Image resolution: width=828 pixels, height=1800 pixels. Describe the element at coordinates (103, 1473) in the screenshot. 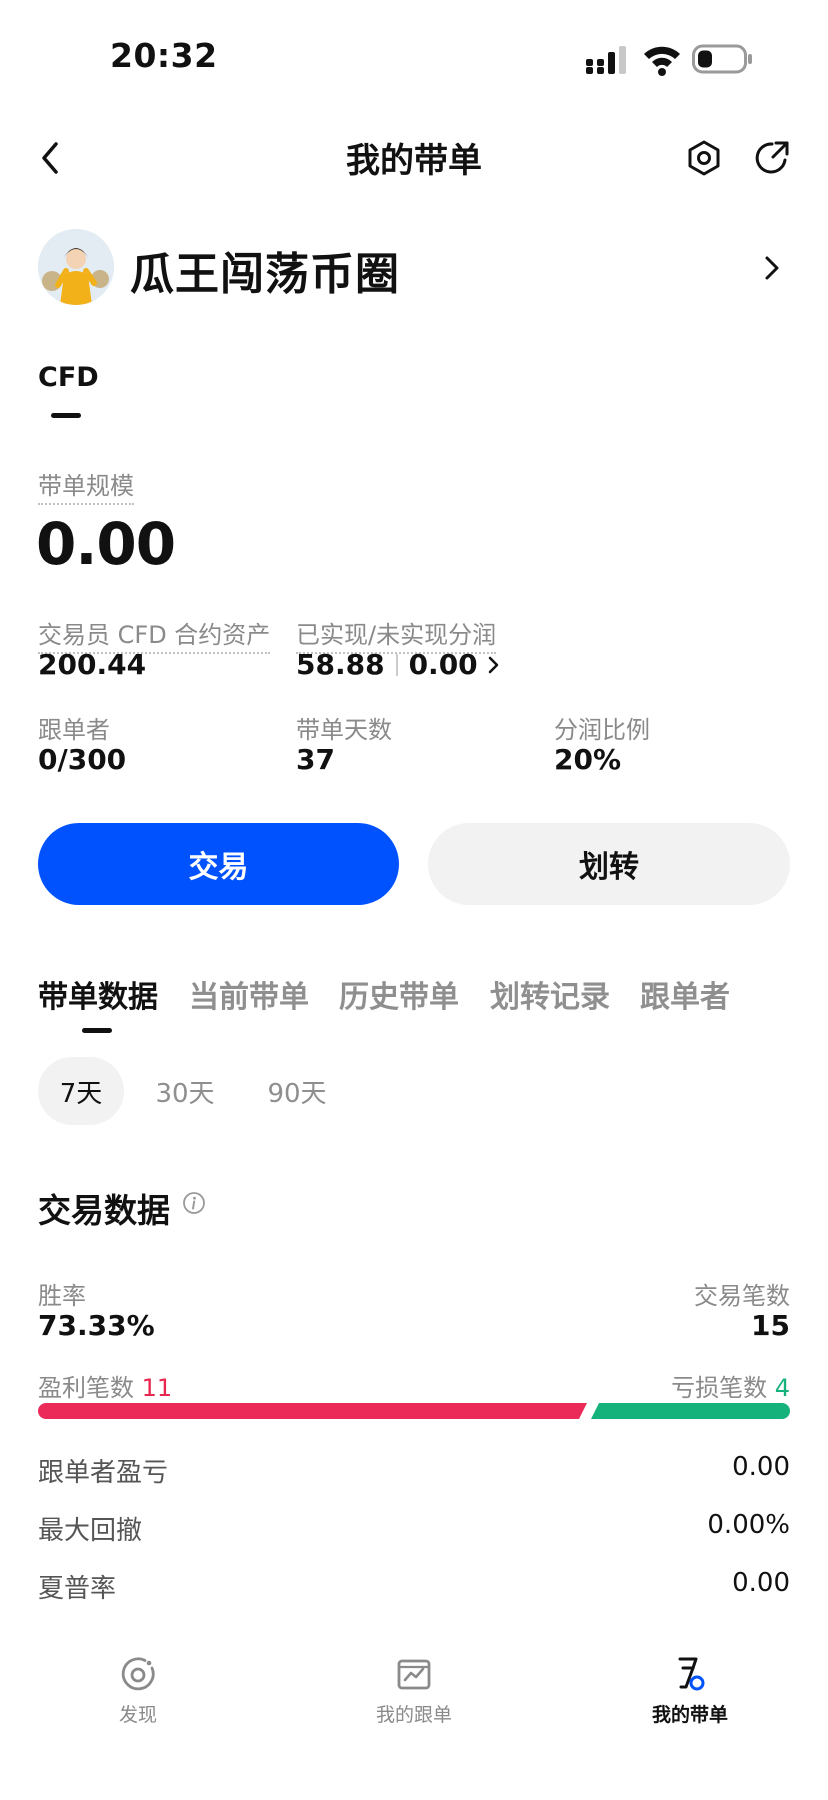

I see `follower-pnl-label: 跟单者盈亏` at that location.